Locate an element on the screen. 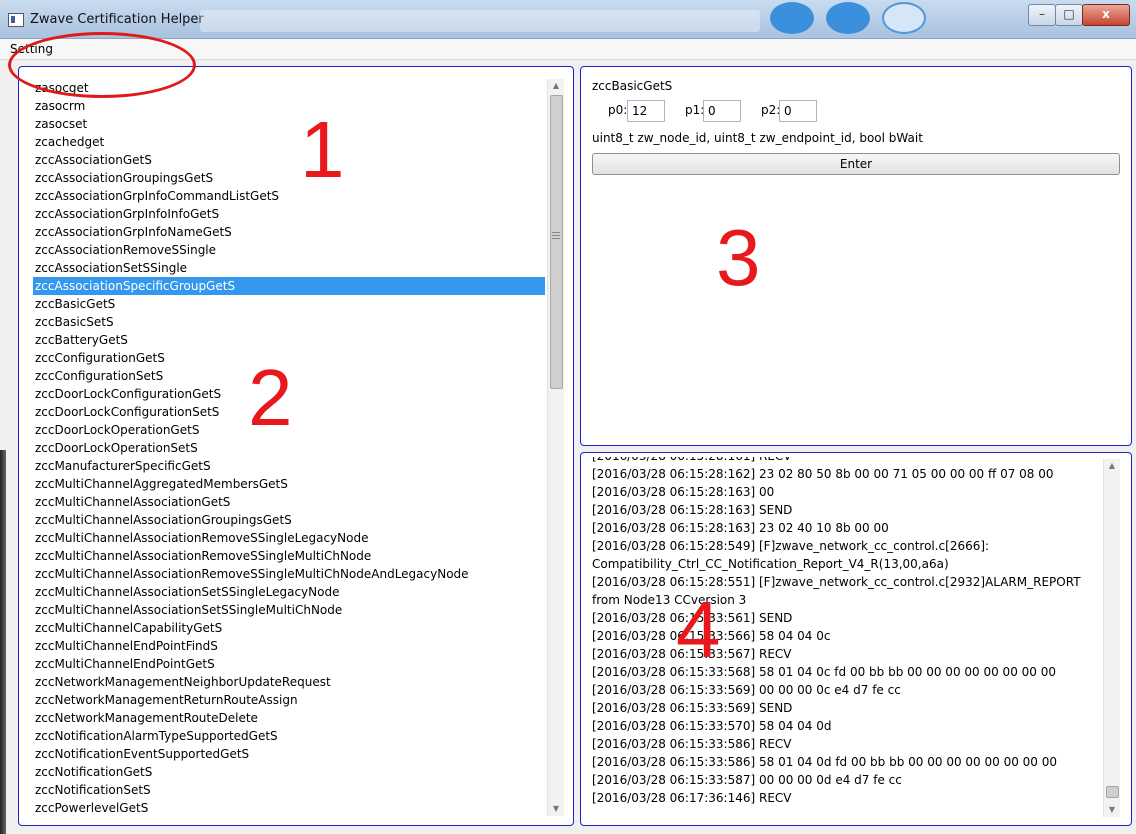 This screenshot has width=1136, height=834. command-list-item: zccAssociationGroupingsGetS is located at coordinates (289, 178).